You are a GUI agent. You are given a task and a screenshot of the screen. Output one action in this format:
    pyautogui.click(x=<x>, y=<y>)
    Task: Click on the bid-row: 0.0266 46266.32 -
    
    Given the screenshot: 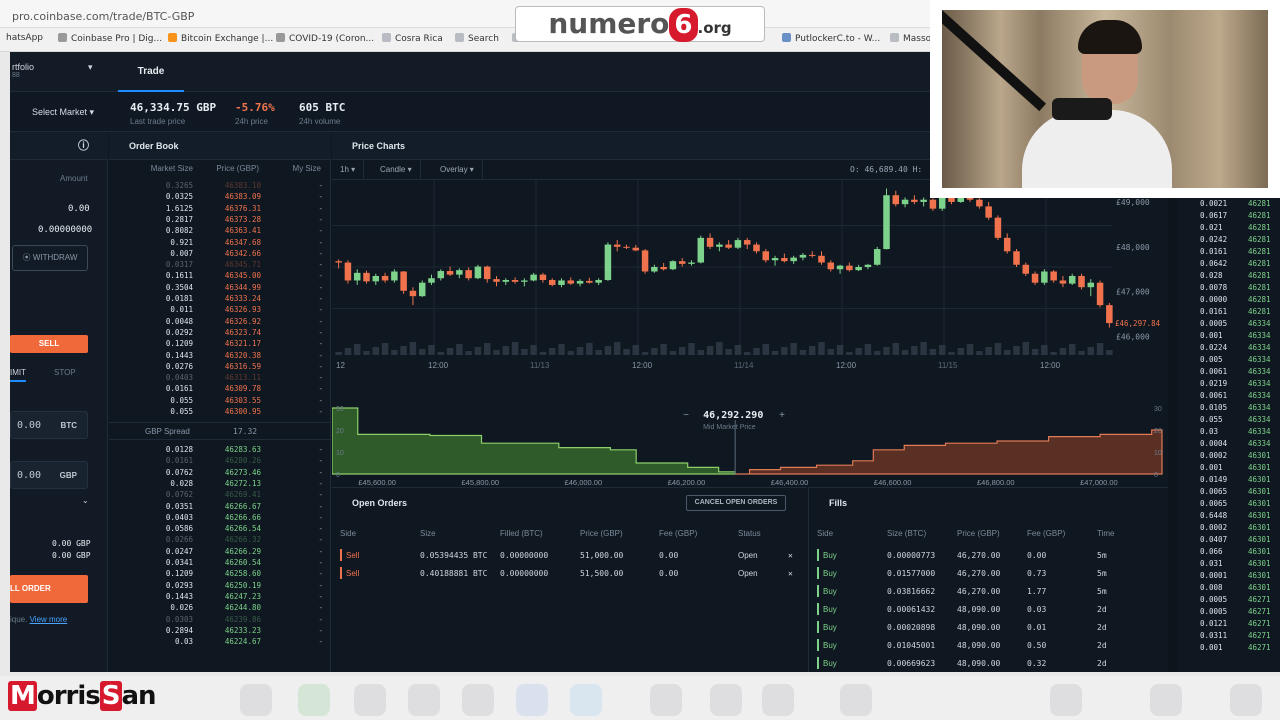 What is the action you would take?
    pyautogui.click(x=220, y=540)
    